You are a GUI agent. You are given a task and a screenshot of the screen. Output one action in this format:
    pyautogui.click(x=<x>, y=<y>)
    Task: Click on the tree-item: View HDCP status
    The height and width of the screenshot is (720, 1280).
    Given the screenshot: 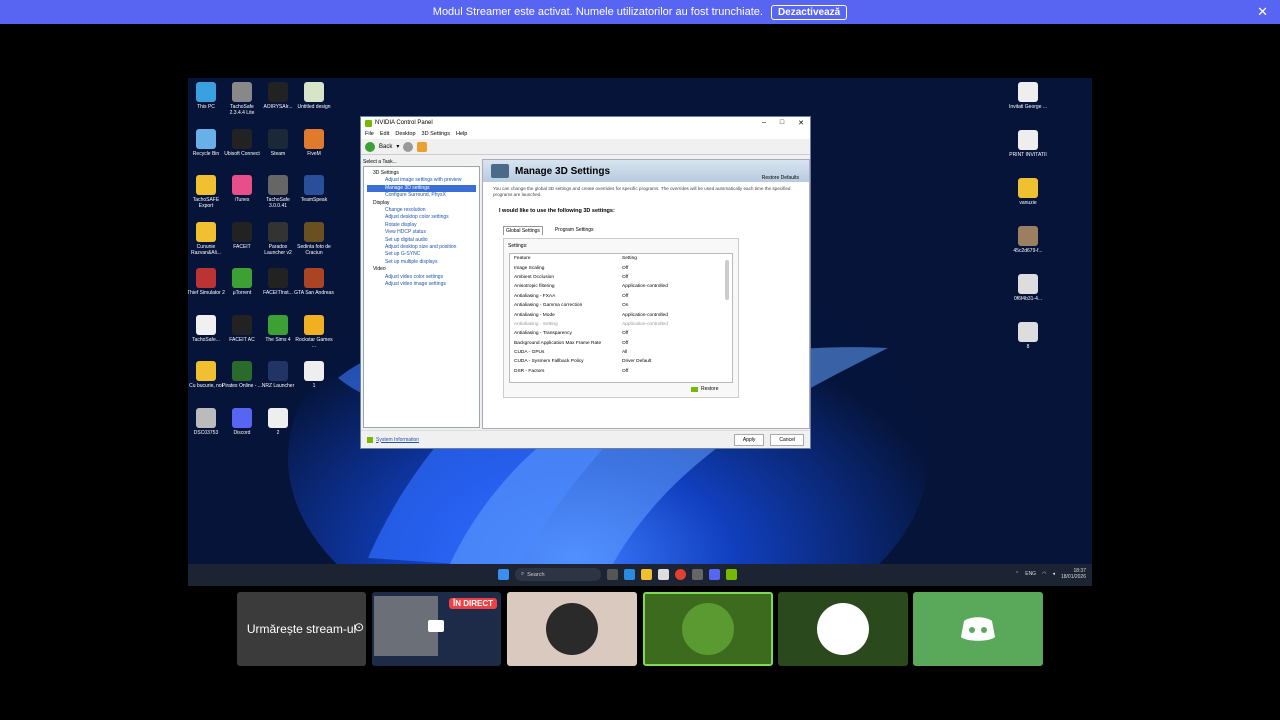 What is the action you would take?
    pyautogui.click(x=421, y=232)
    